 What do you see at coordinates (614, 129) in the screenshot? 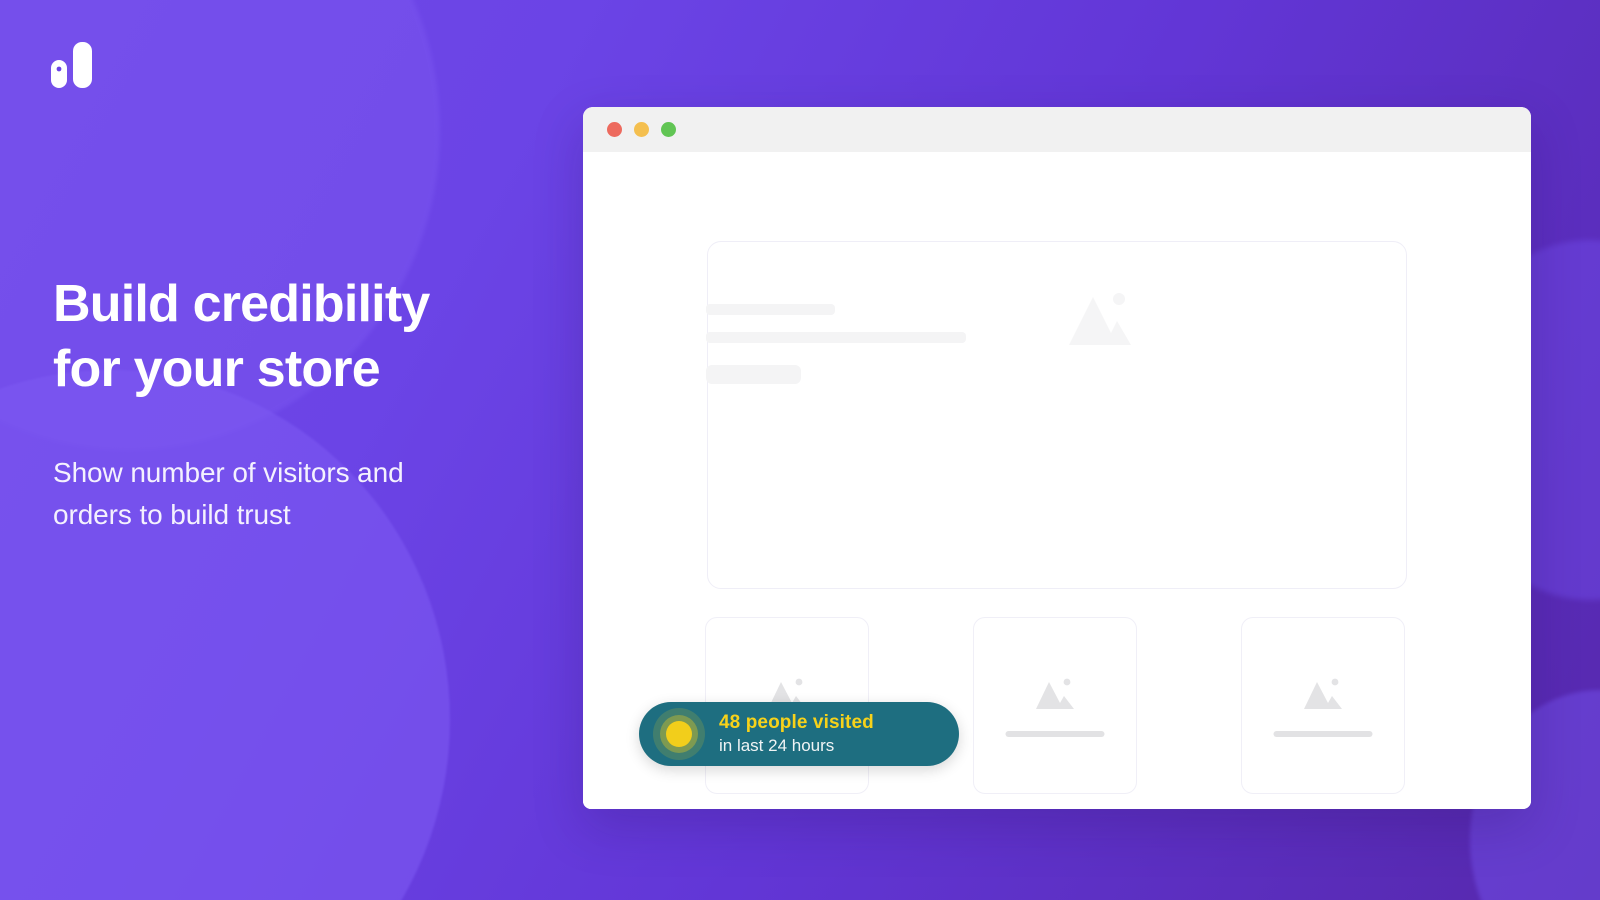
I see `close-window-button` at bounding box center [614, 129].